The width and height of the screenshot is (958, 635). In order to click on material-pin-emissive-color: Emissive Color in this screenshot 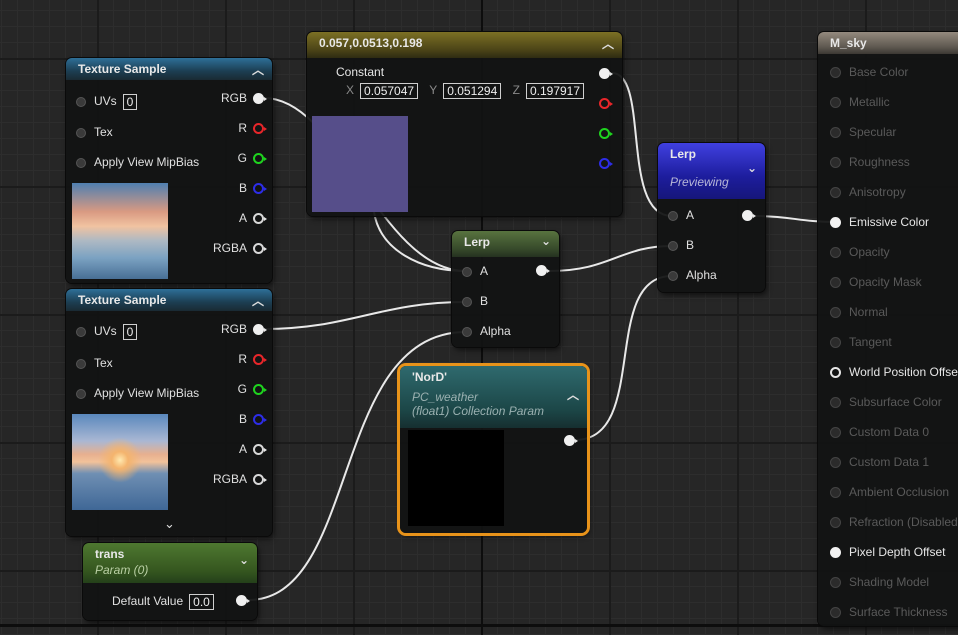, I will do `click(879, 227)`.